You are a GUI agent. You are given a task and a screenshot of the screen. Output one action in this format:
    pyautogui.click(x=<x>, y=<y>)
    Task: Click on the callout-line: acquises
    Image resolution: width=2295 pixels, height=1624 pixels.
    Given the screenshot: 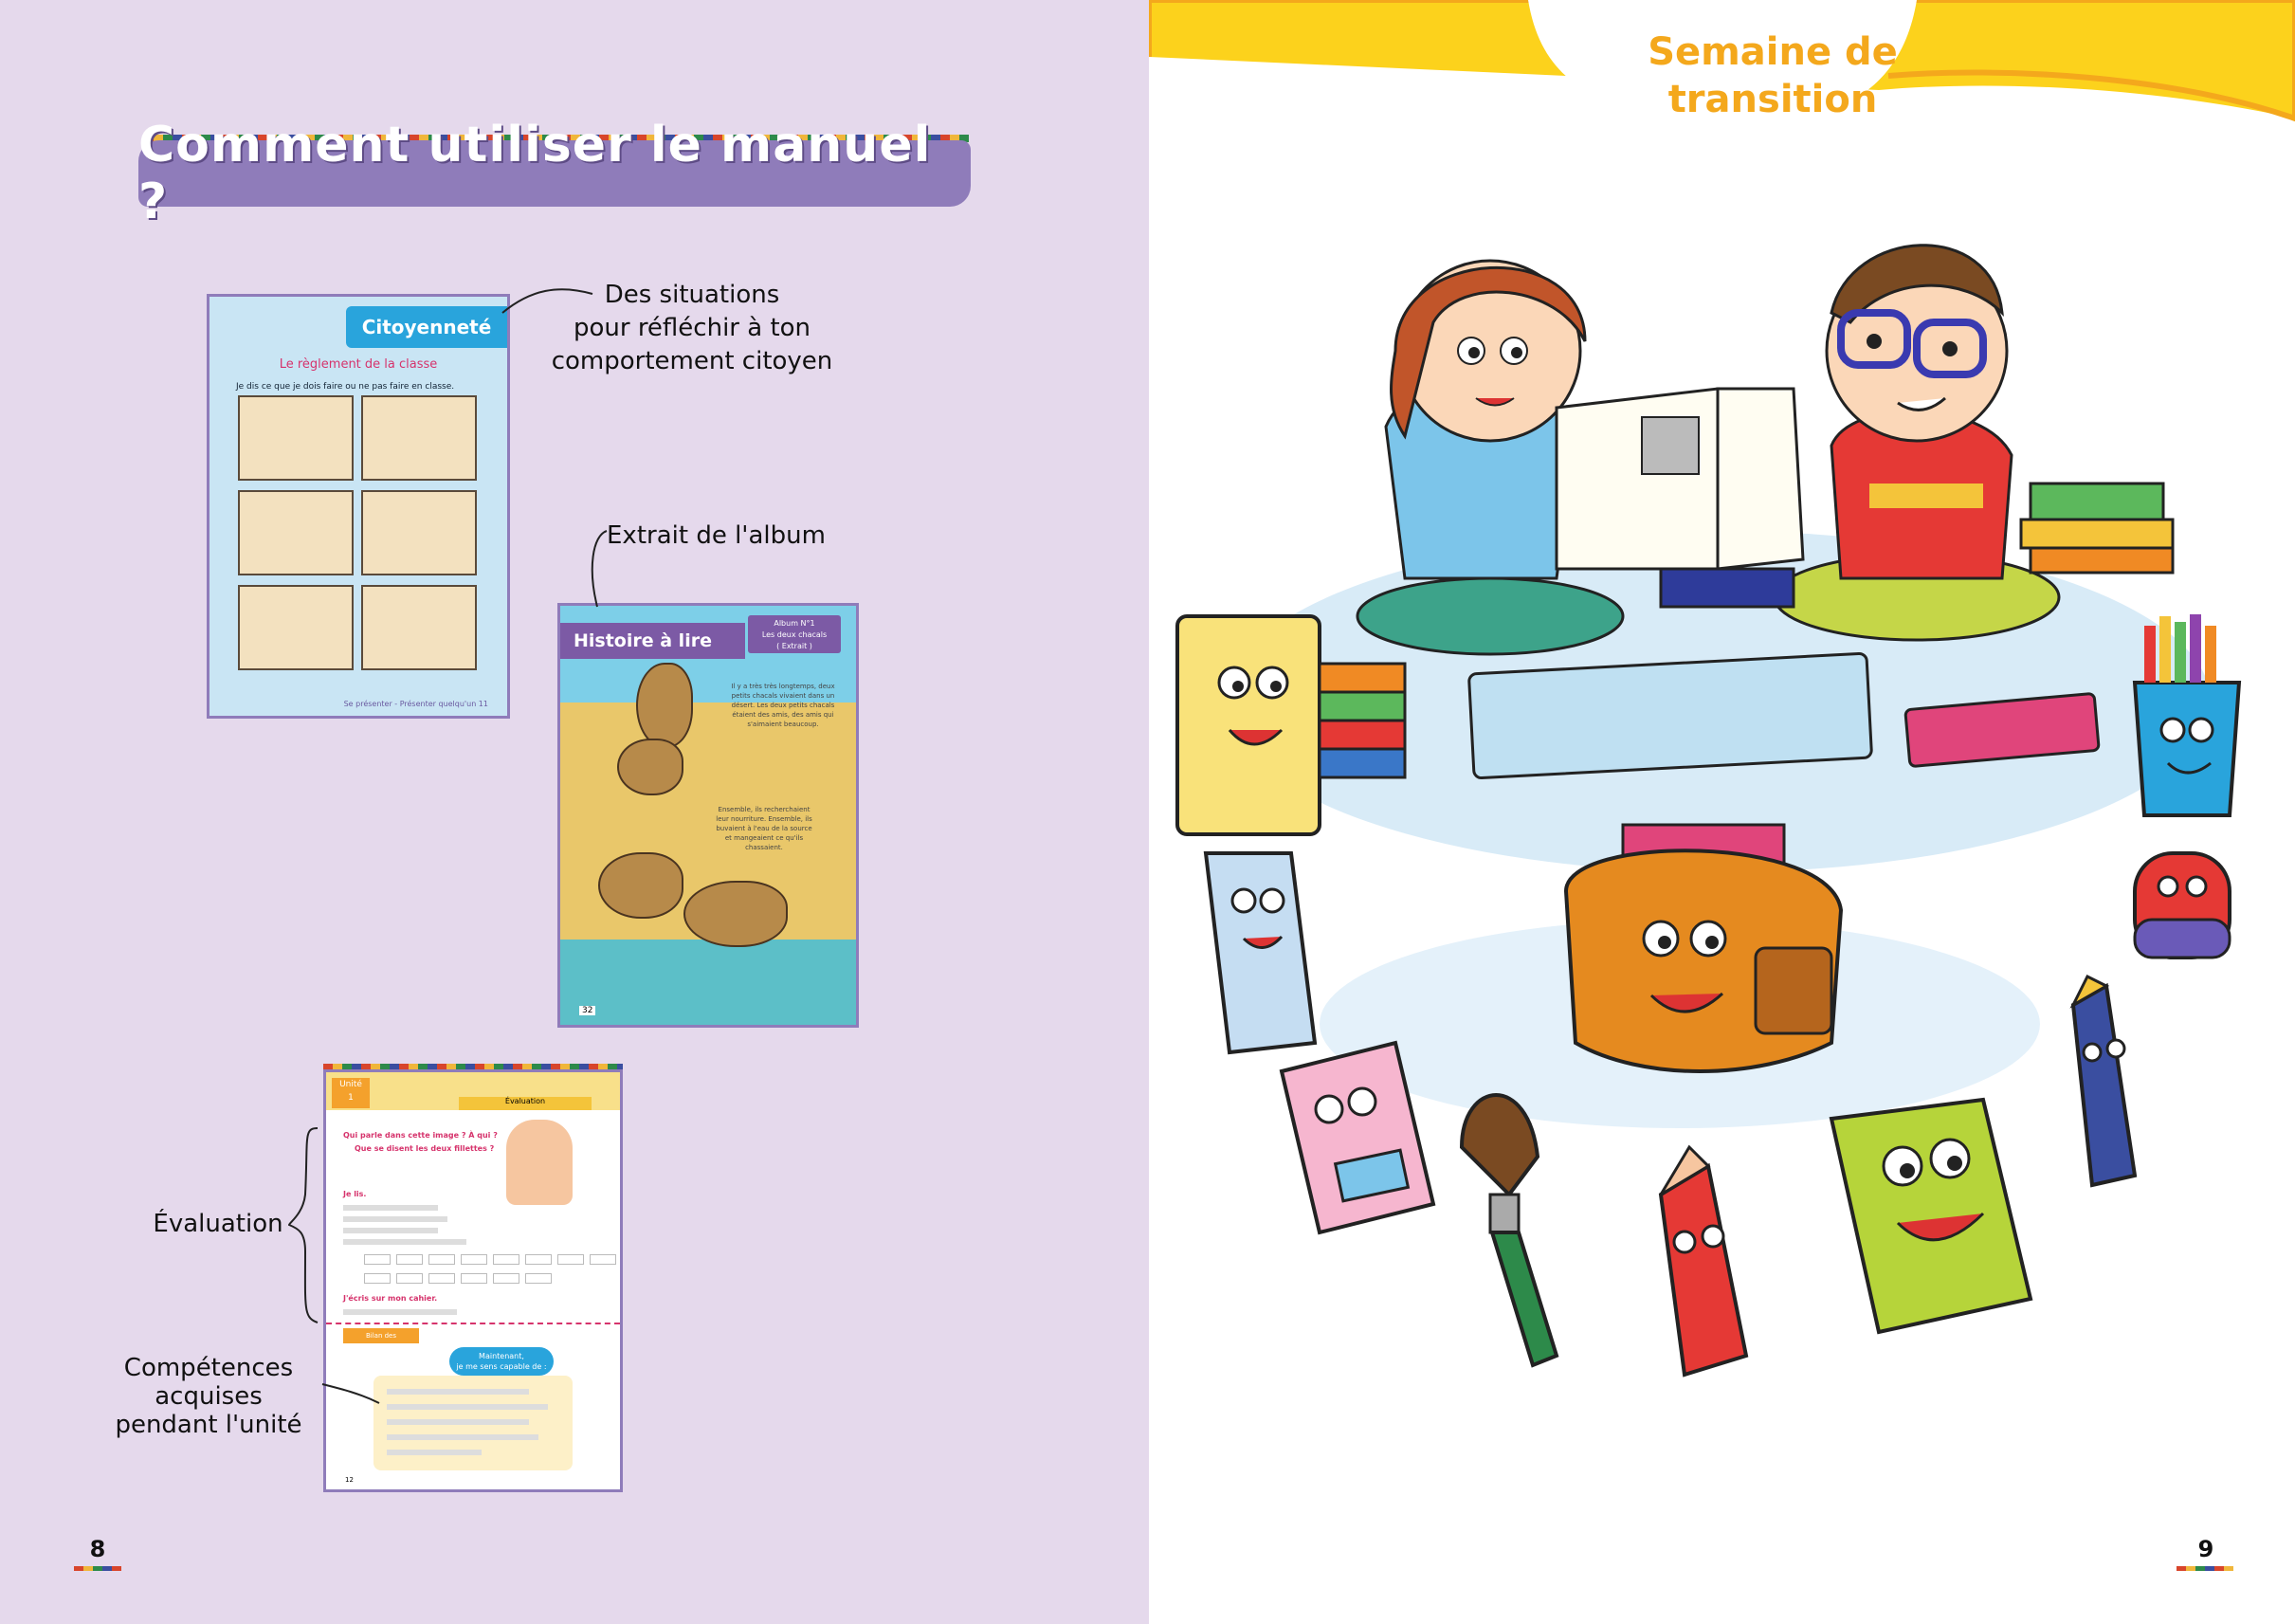 What is the action you would take?
    pyautogui.click(x=209, y=1396)
    